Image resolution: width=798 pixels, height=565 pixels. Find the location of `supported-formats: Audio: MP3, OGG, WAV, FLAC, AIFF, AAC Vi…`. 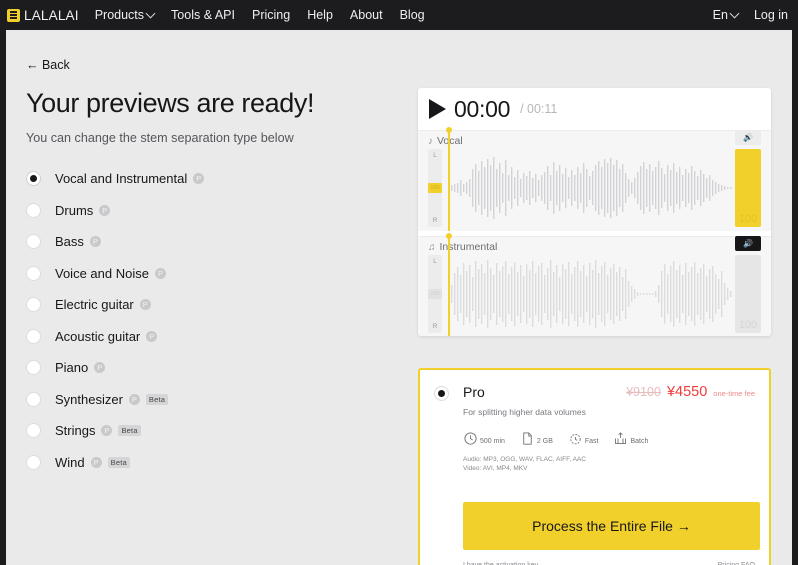

supported-formats: Audio: MP3, OGG, WAV, FLAC, AIFF, AAC Vi… is located at coordinates (616, 464).